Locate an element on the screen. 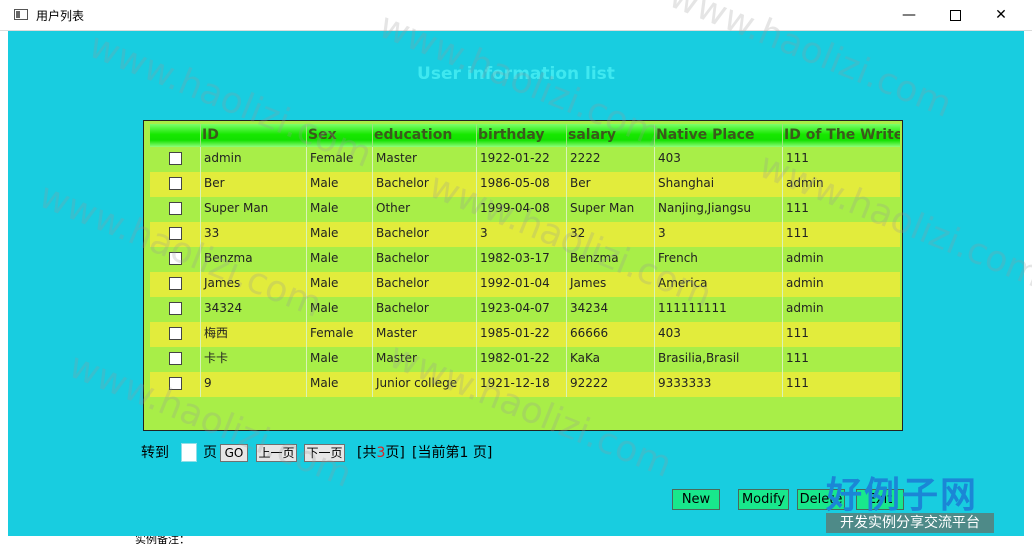 The image size is (1032, 544). table-cell: 2222 is located at coordinates (610, 159).